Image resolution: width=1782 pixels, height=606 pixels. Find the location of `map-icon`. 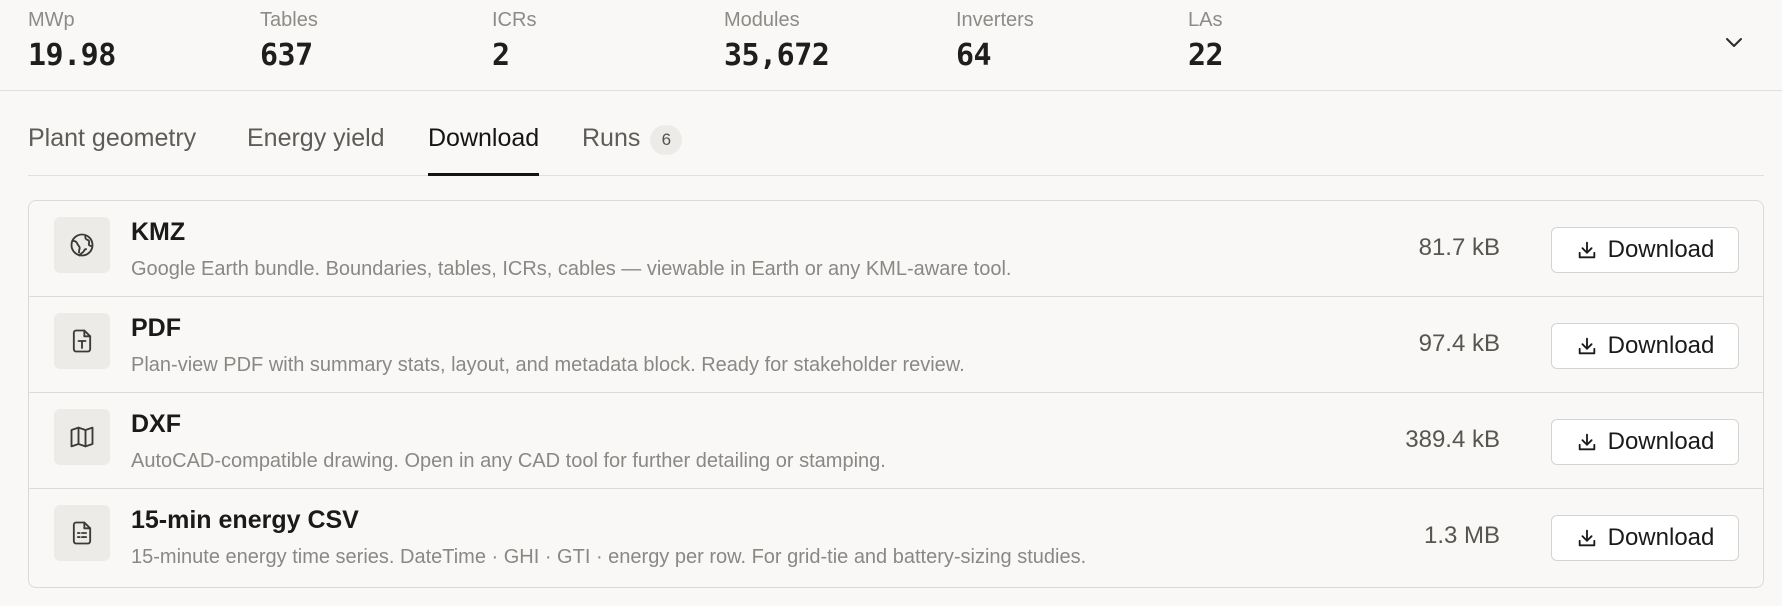

map-icon is located at coordinates (82, 437).